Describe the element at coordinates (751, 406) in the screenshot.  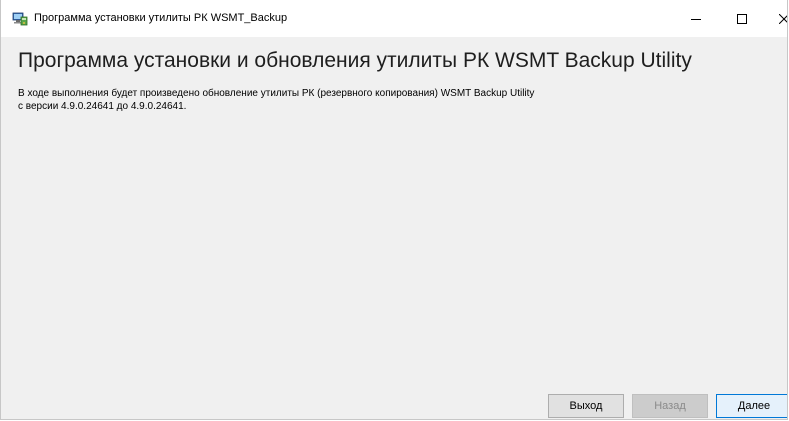
I see `next-button: Далее` at that location.